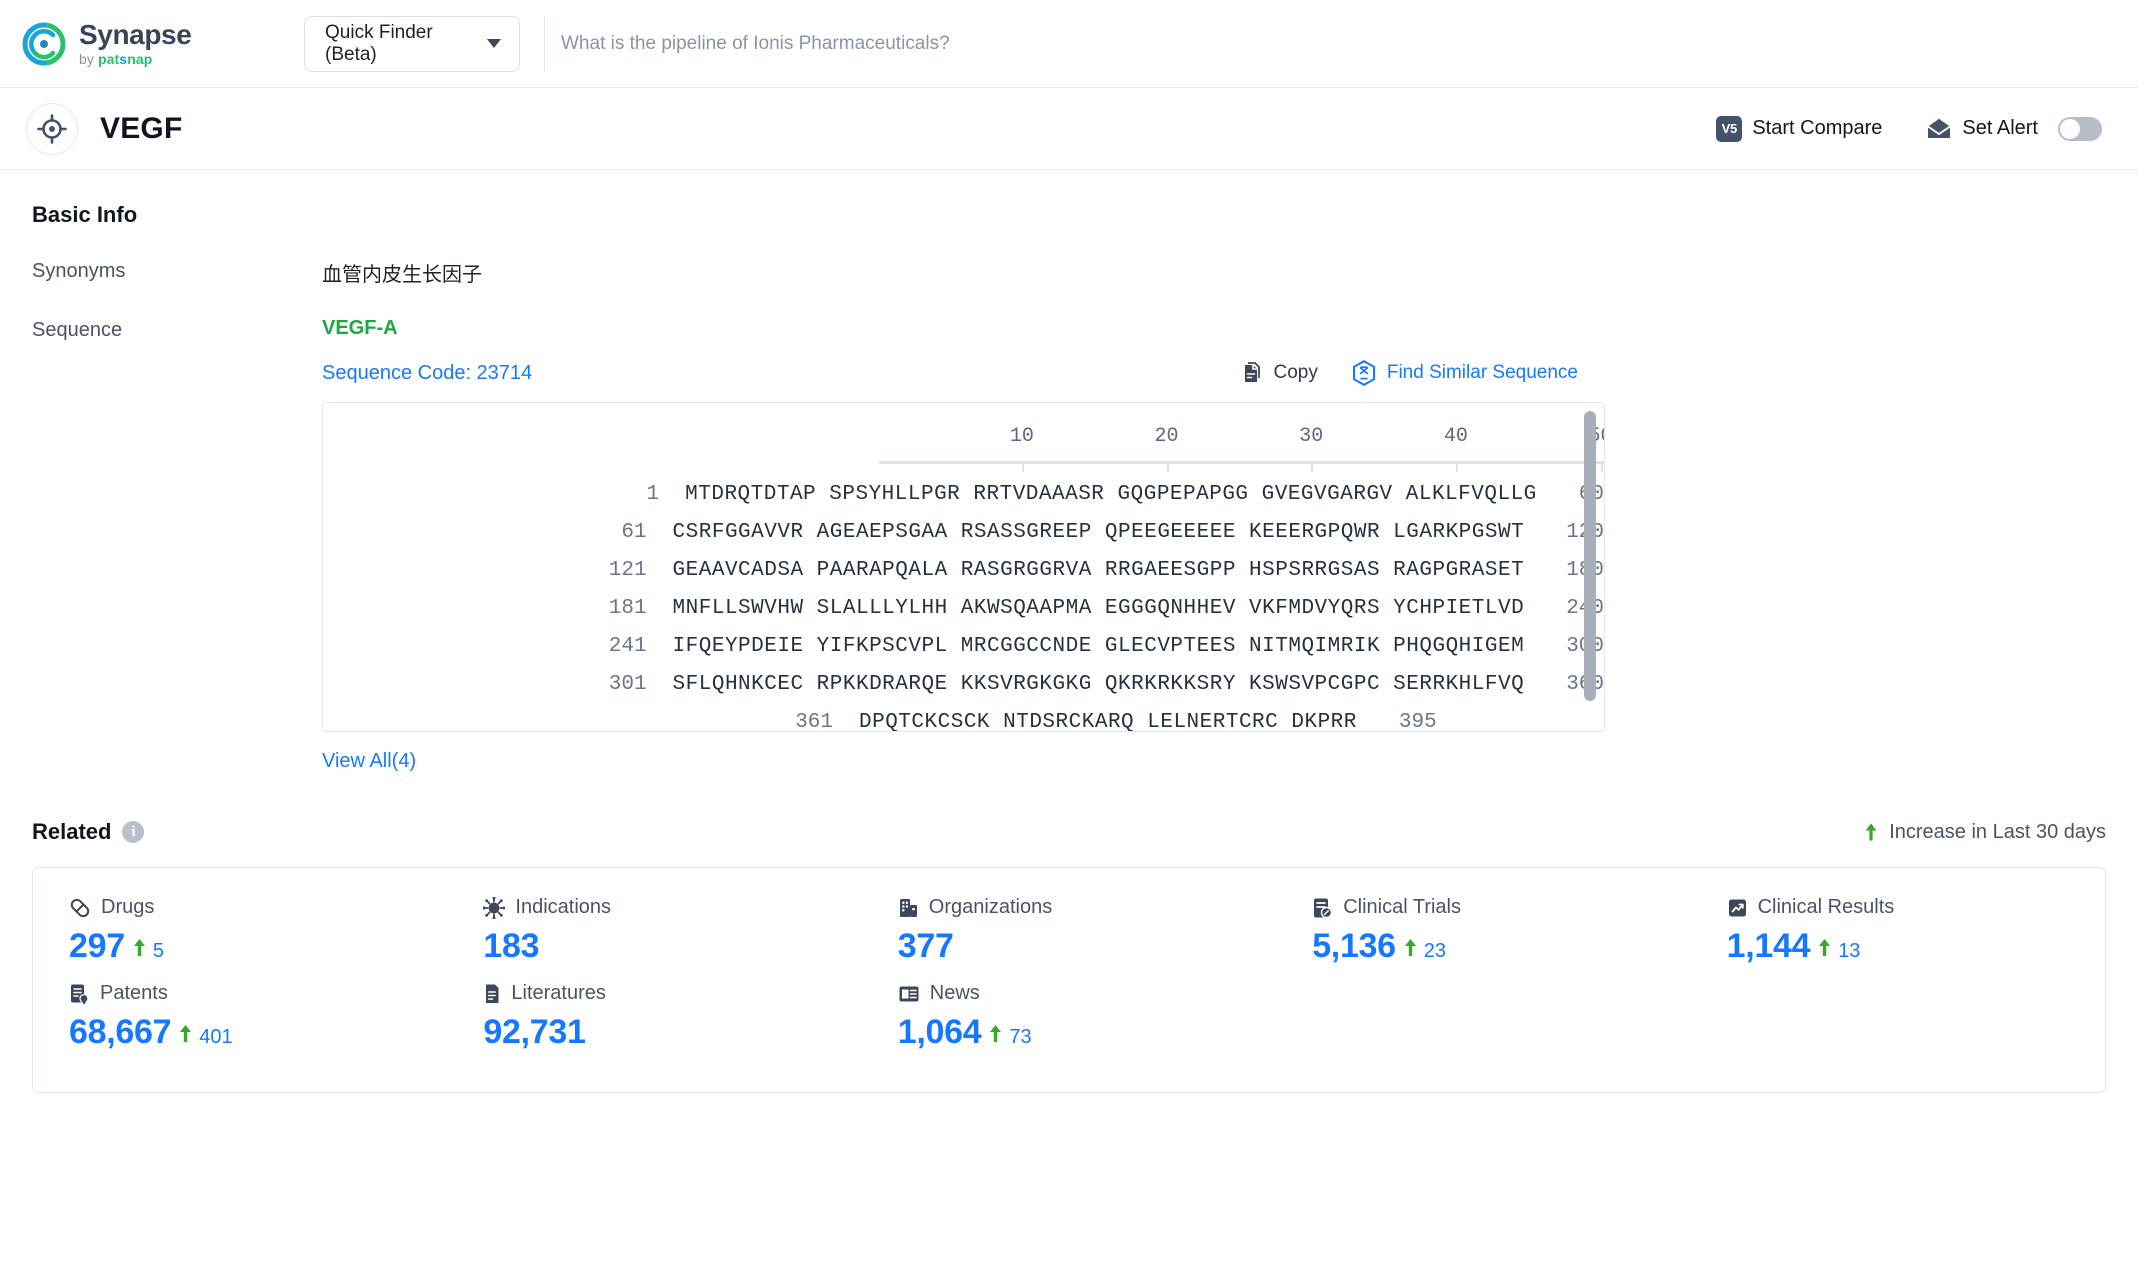  Describe the element at coordinates (1241, 462) in the screenshot. I see `ruler-line` at that location.